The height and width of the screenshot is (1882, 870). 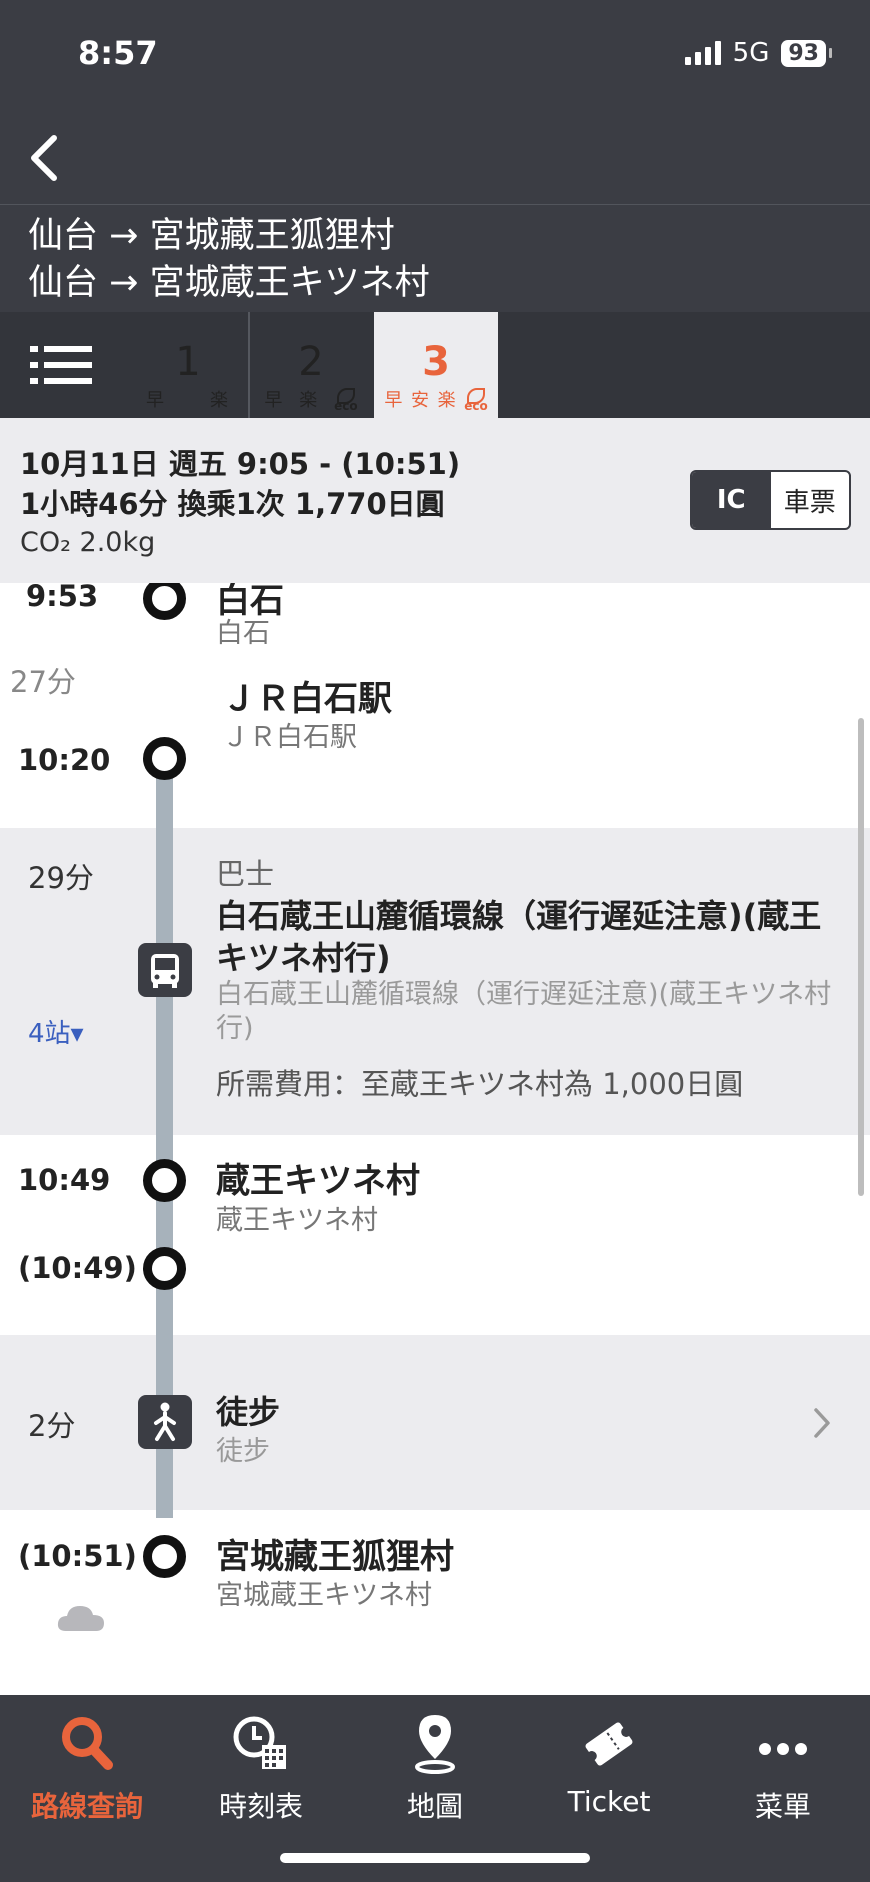 I want to click on home-indicator, so click(x=435, y=1858).